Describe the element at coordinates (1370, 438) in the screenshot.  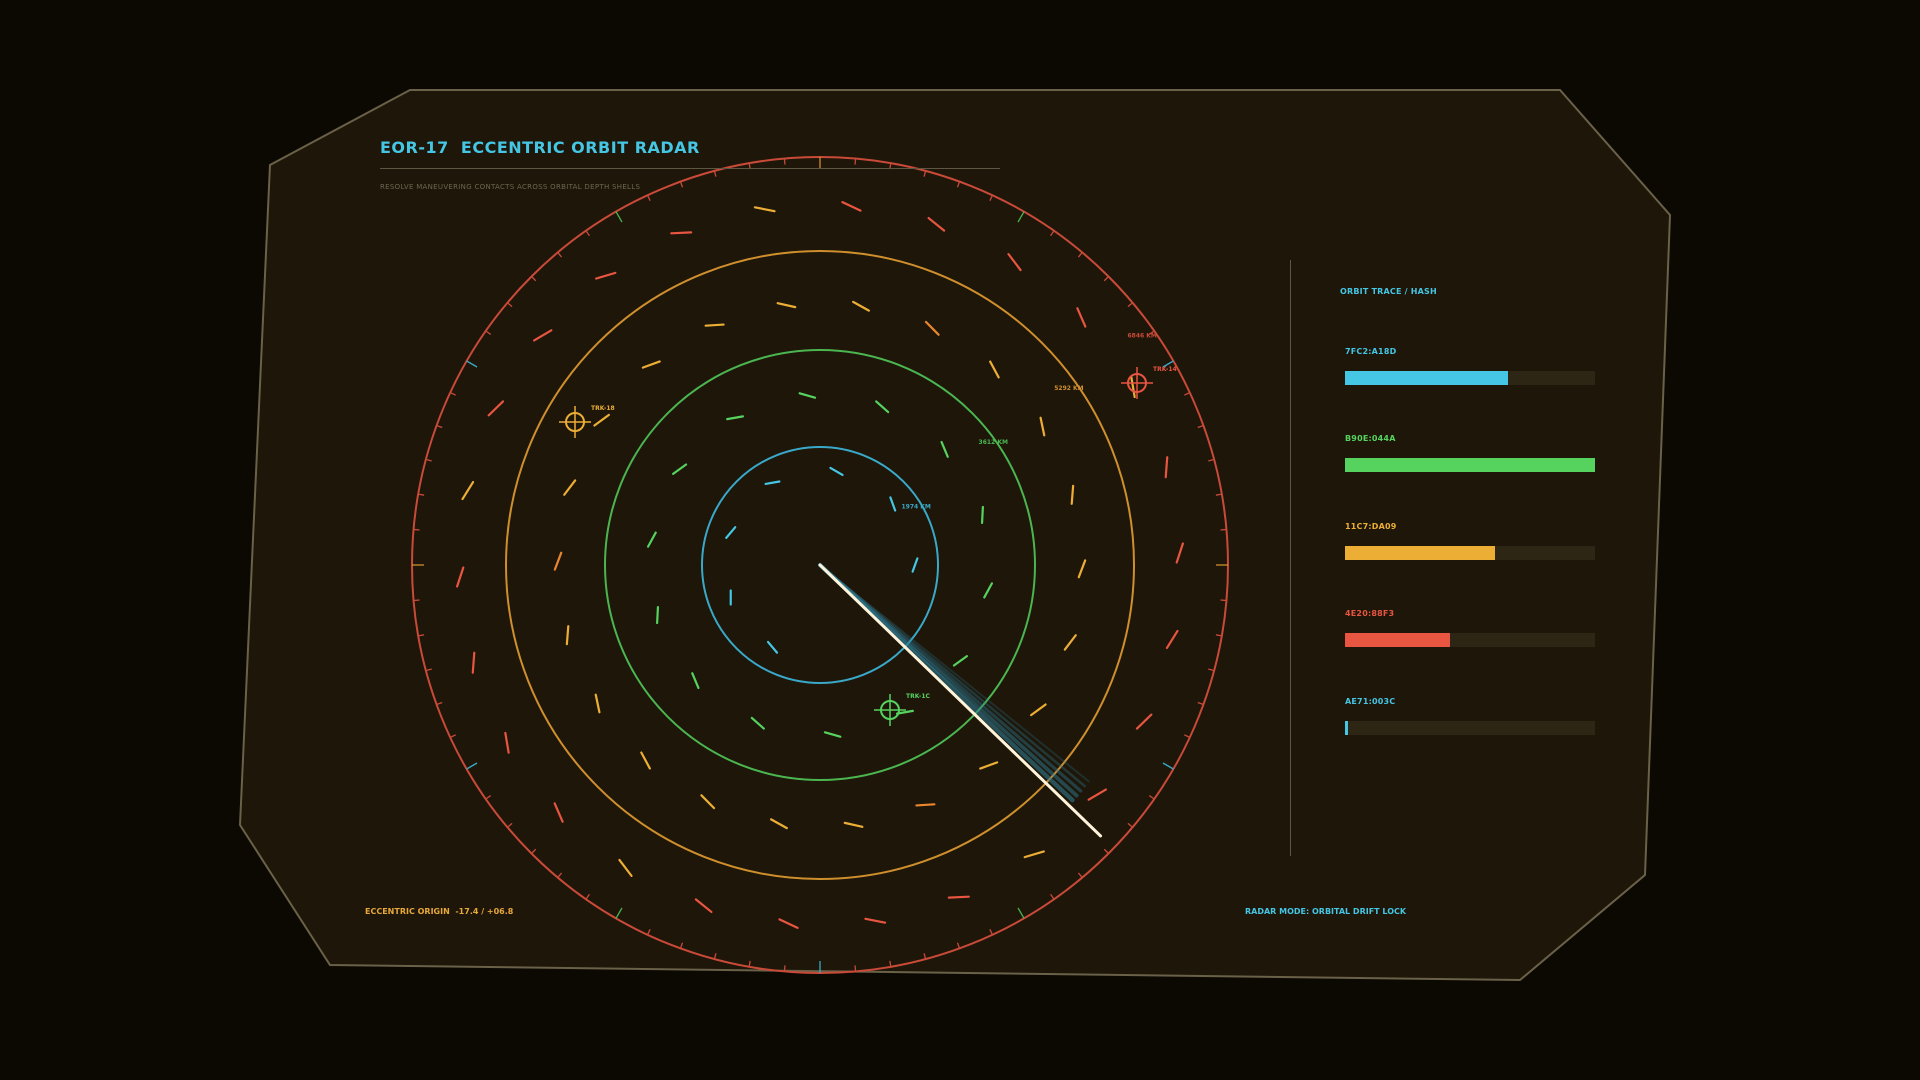
I see `trace-item-label: B90E:044A` at that location.